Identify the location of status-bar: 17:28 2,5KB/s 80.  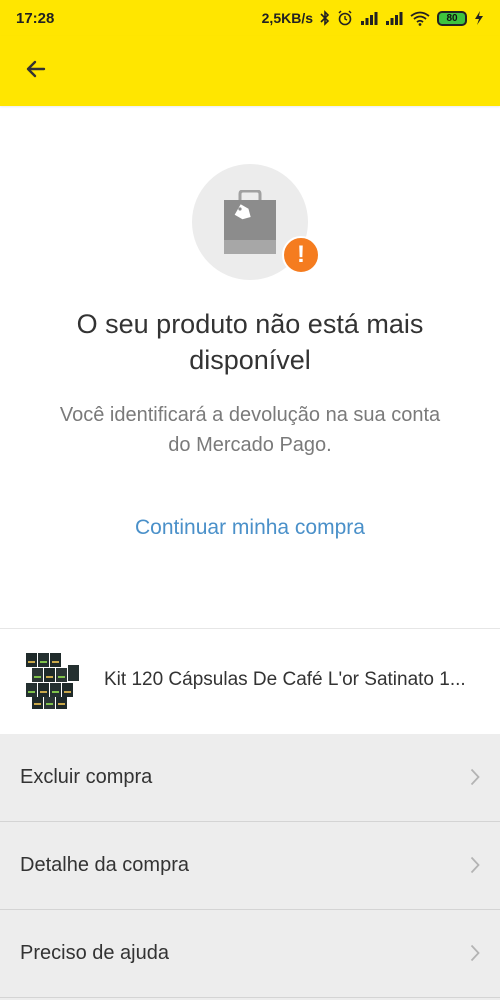
(250, 18).